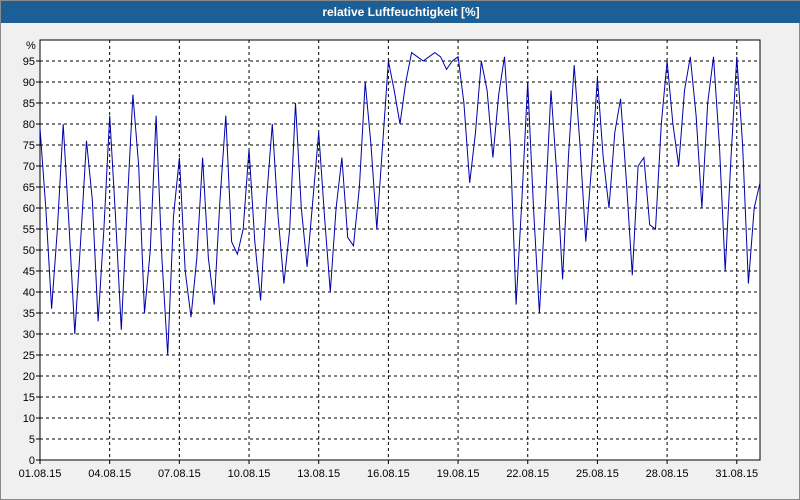 This screenshot has width=800, height=500. Describe the element at coordinates (29, 335) in the screenshot. I see `y-tick-label: 30` at that location.